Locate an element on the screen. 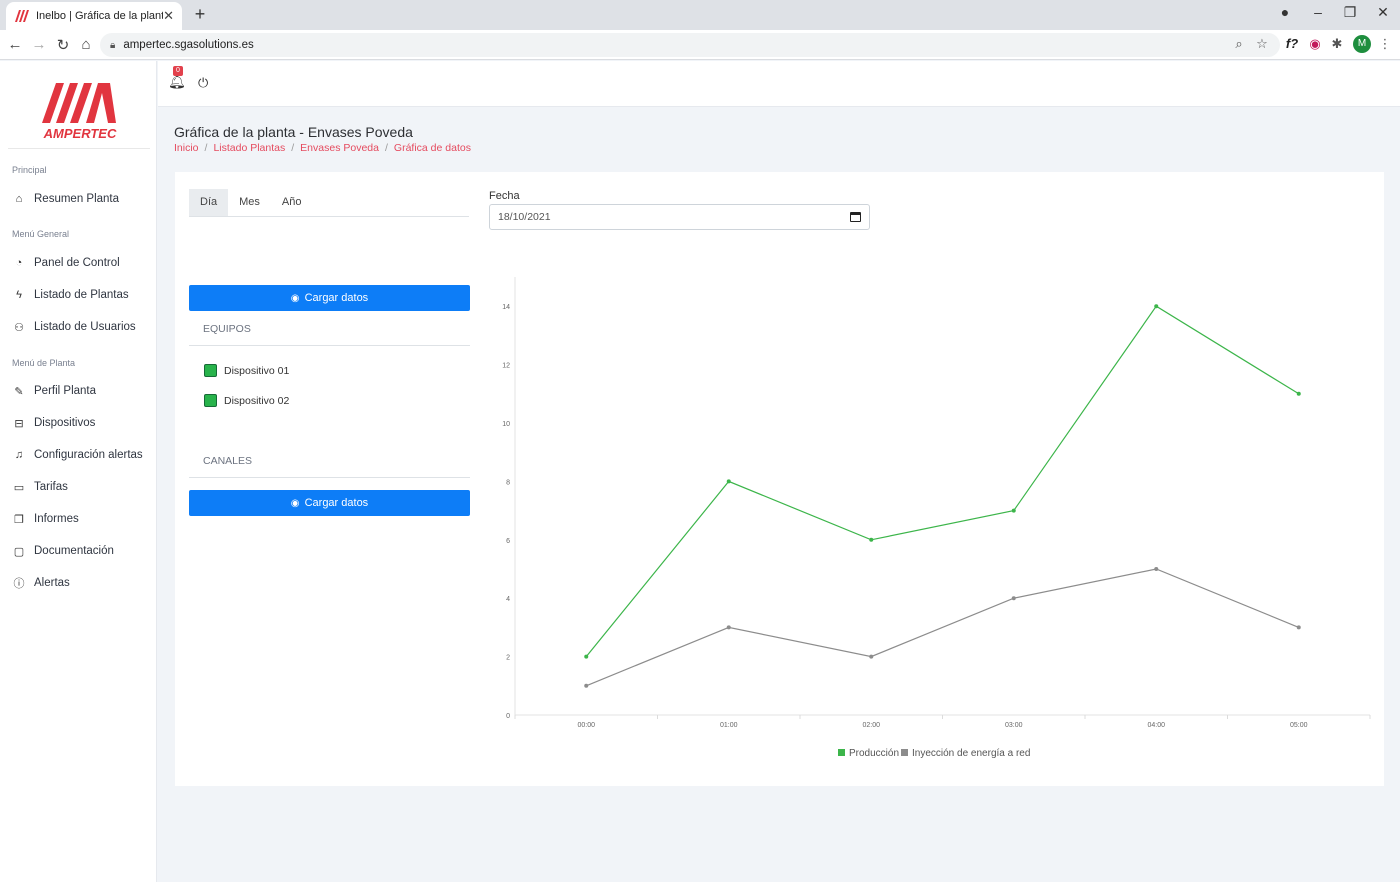 This screenshot has width=1400, height=882. section-principal: Principal is located at coordinates (29, 170).